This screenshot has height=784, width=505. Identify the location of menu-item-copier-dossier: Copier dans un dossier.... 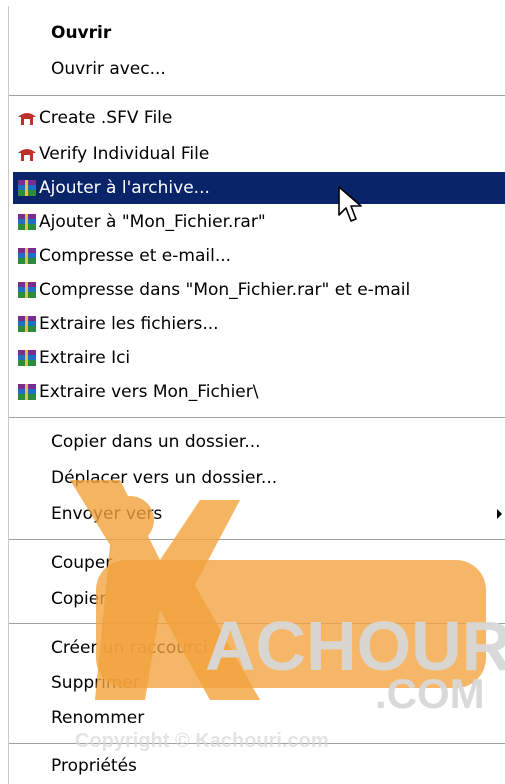
(259, 442).